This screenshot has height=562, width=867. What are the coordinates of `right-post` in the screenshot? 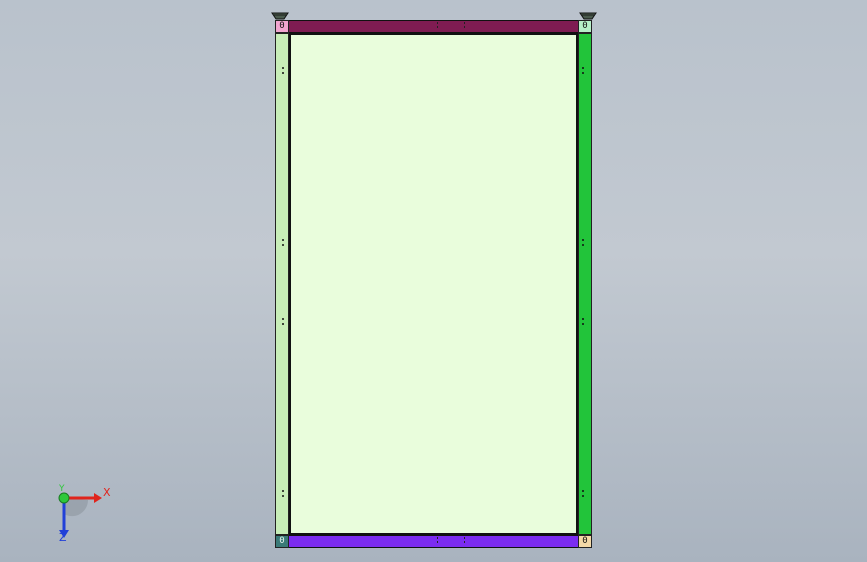 It's located at (585, 284).